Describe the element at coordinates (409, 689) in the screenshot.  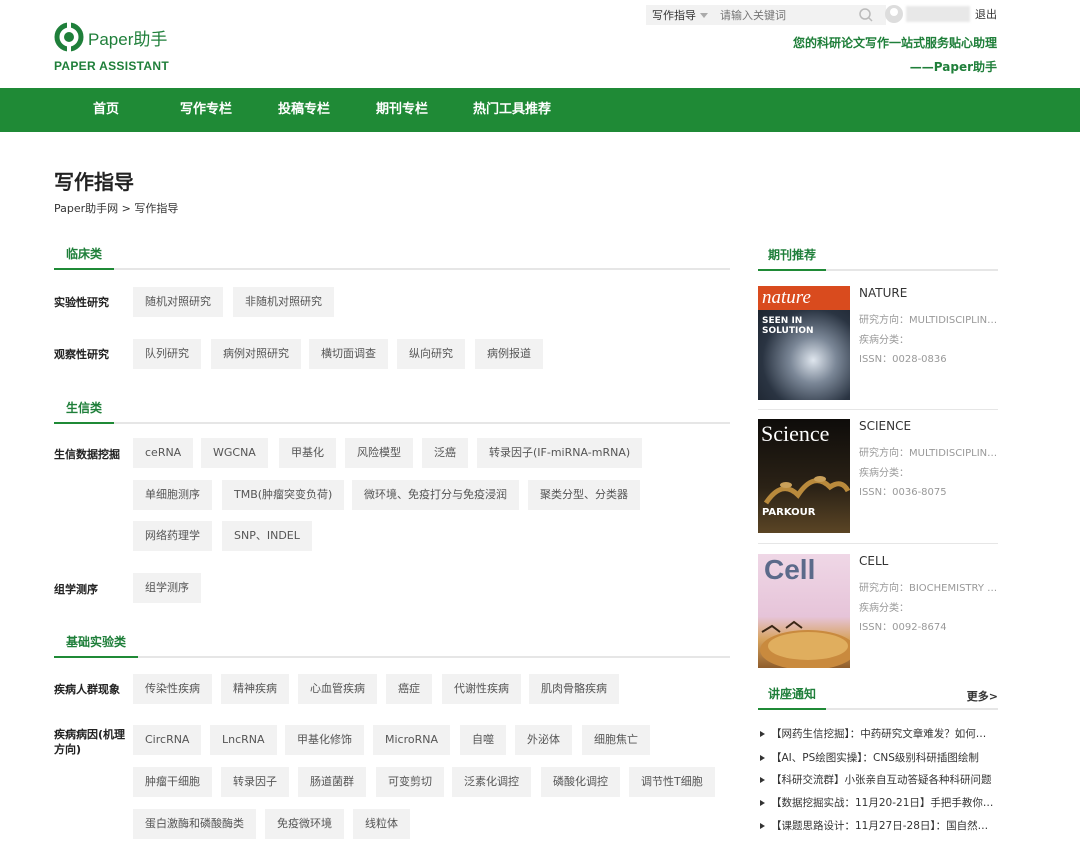
I see `tag: 癌症` at that location.